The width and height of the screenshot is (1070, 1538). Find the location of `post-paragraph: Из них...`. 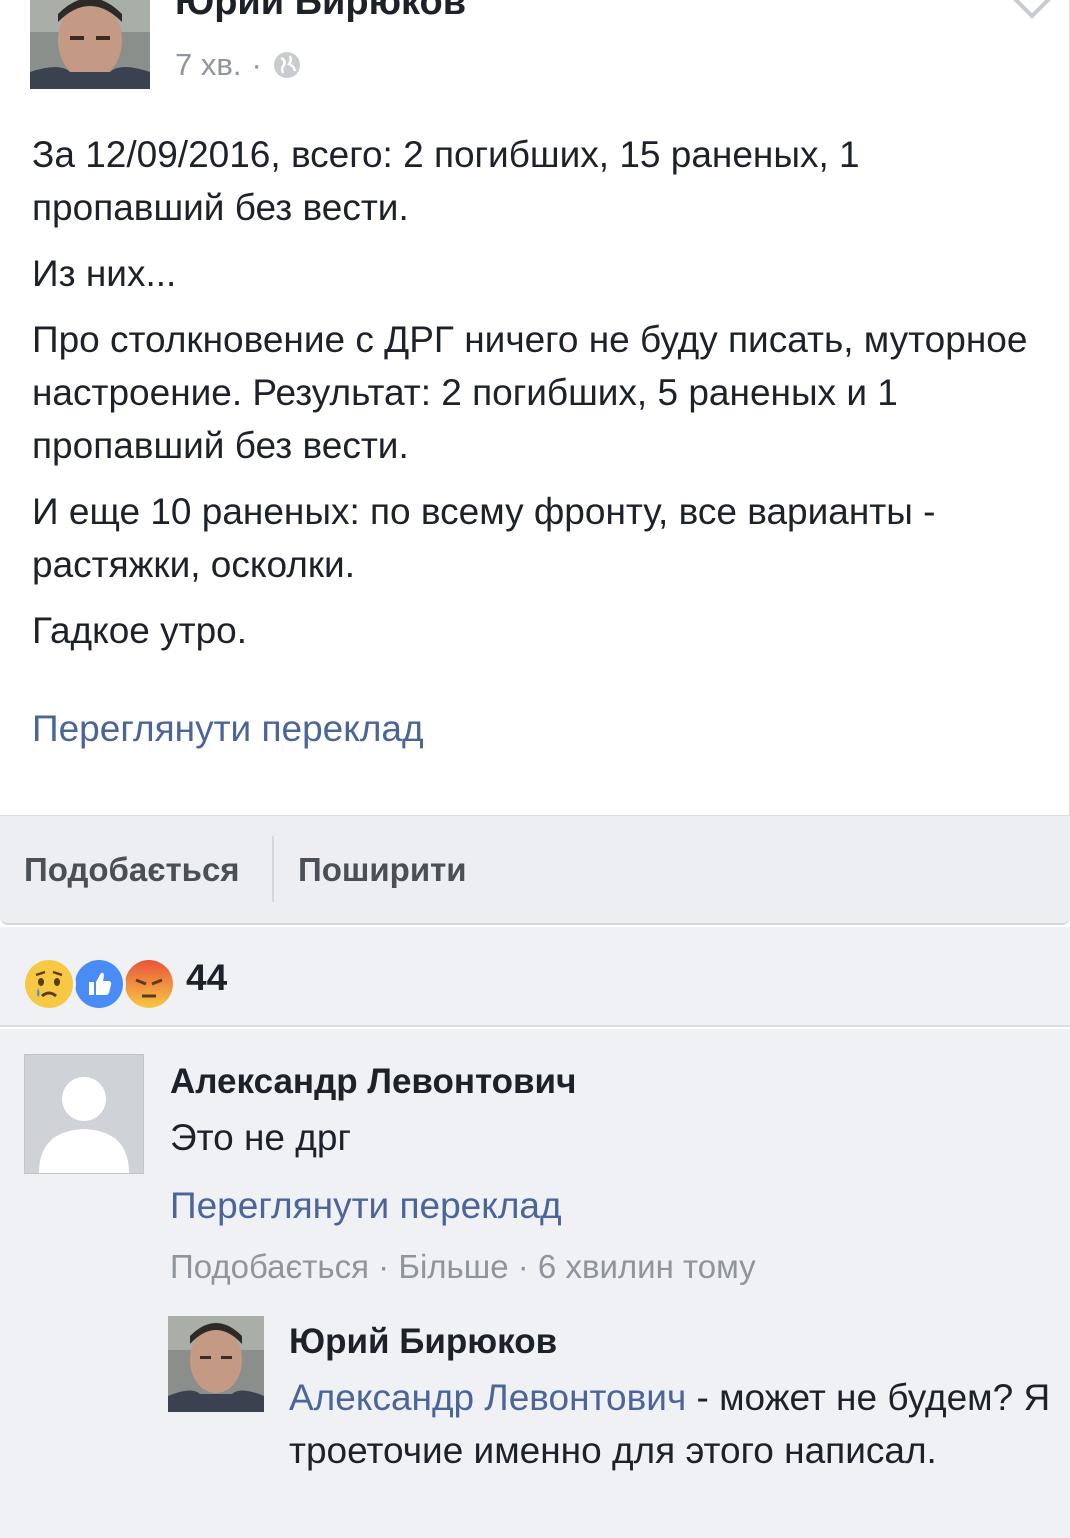

post-paragraph: Из них... is located at coordinates (104, 273).